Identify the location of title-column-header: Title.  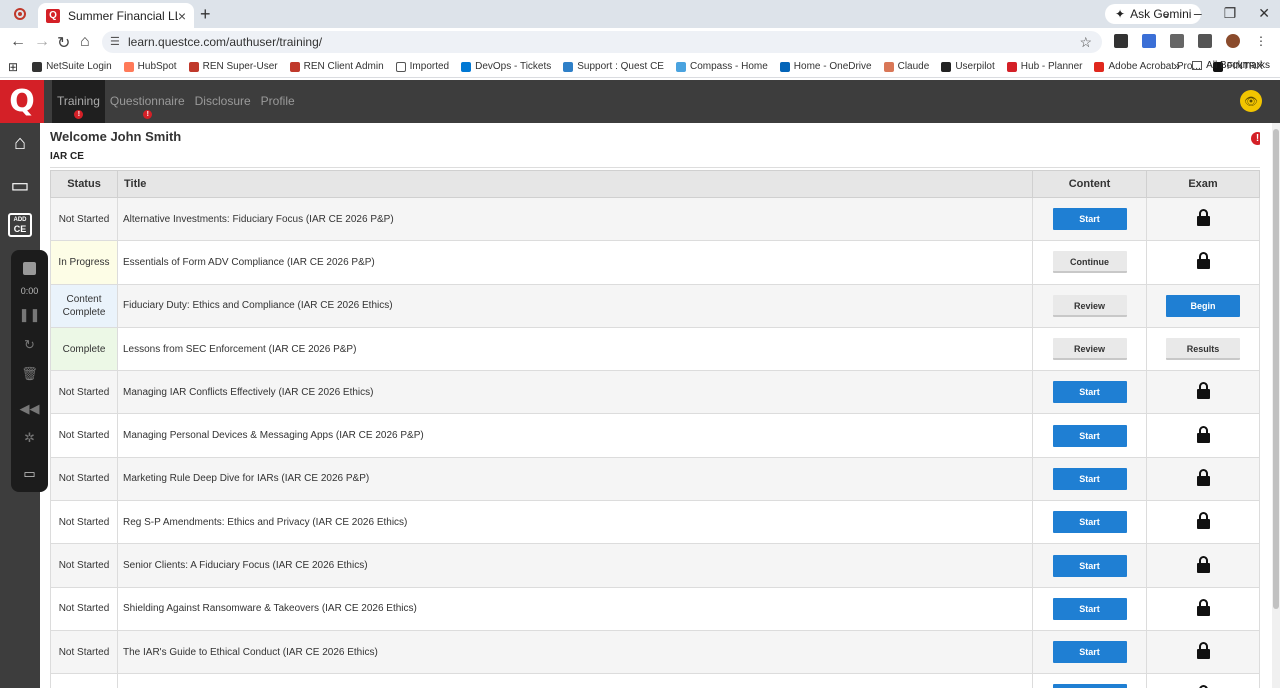
(575, 184).